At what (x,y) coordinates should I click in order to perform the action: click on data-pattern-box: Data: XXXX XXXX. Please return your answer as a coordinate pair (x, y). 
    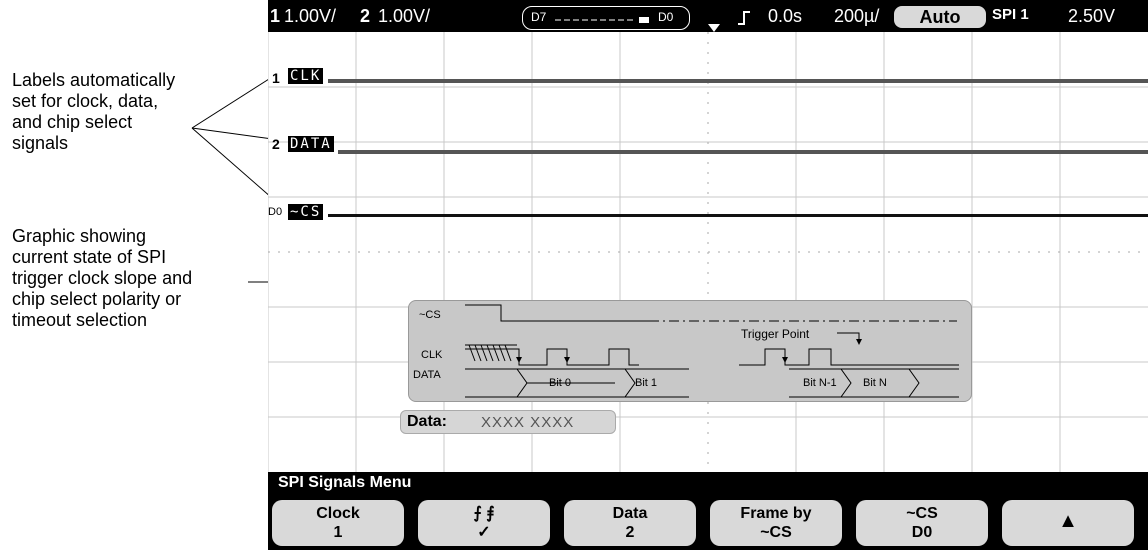
    Looking at the image, I should click on (508, 422).